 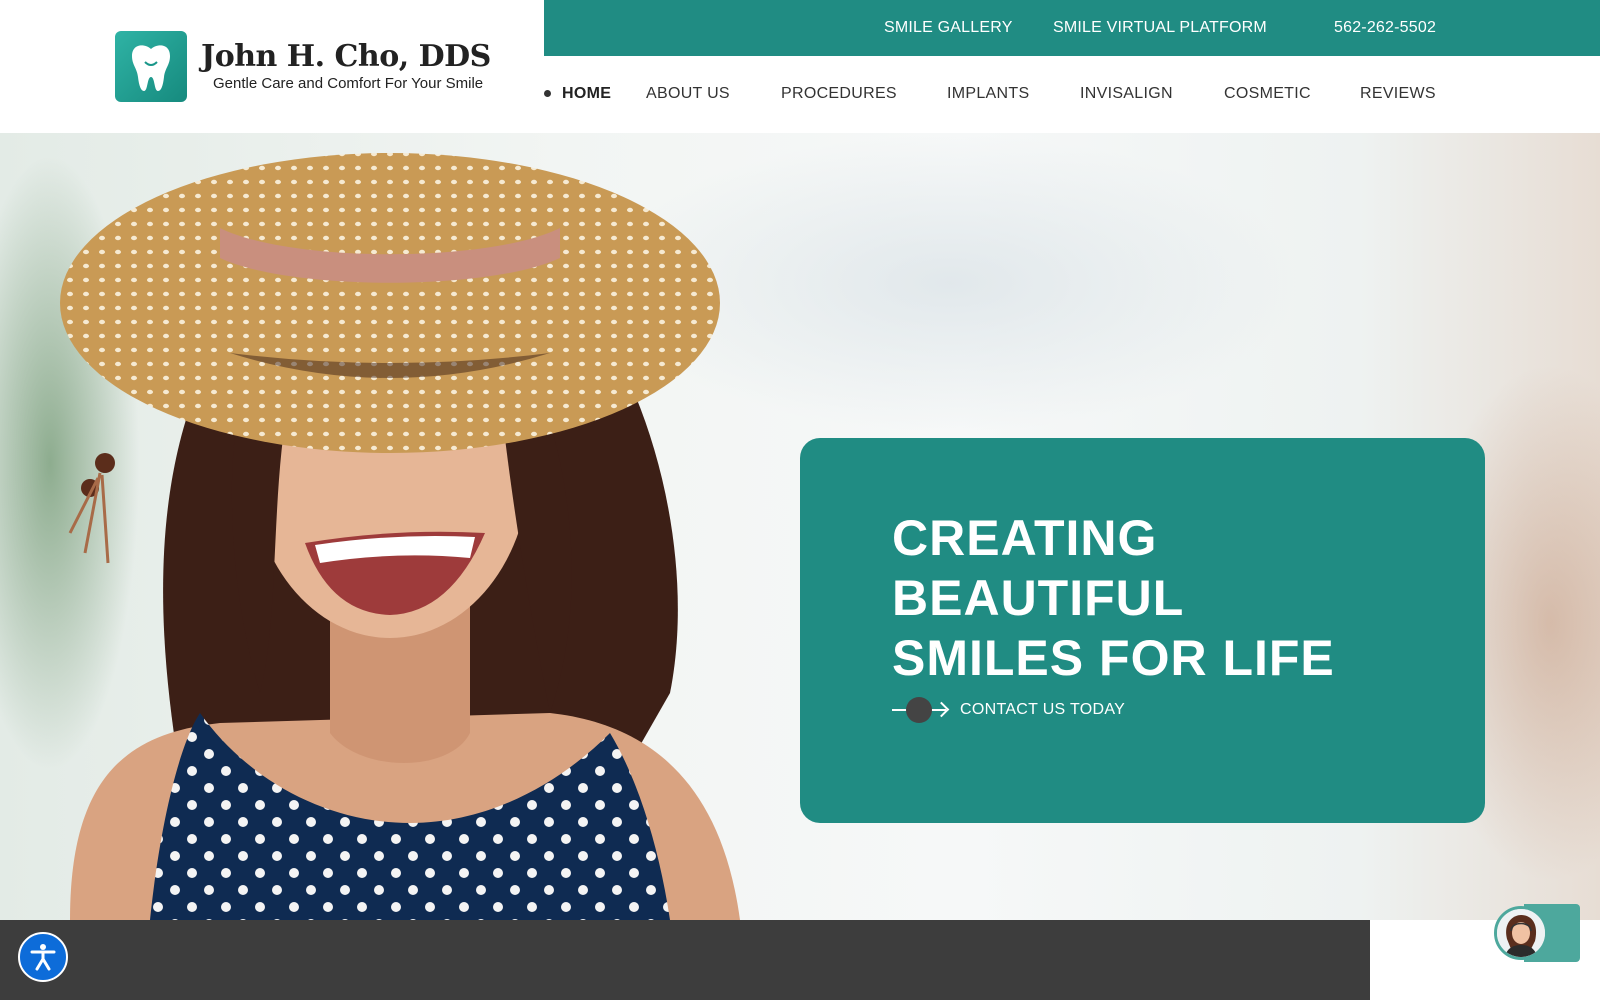 What do you see at coordinates (988, 94) in the screenshot?
I see `nav-item-implants: IMPLANTS` at bounding box center [988, 94].